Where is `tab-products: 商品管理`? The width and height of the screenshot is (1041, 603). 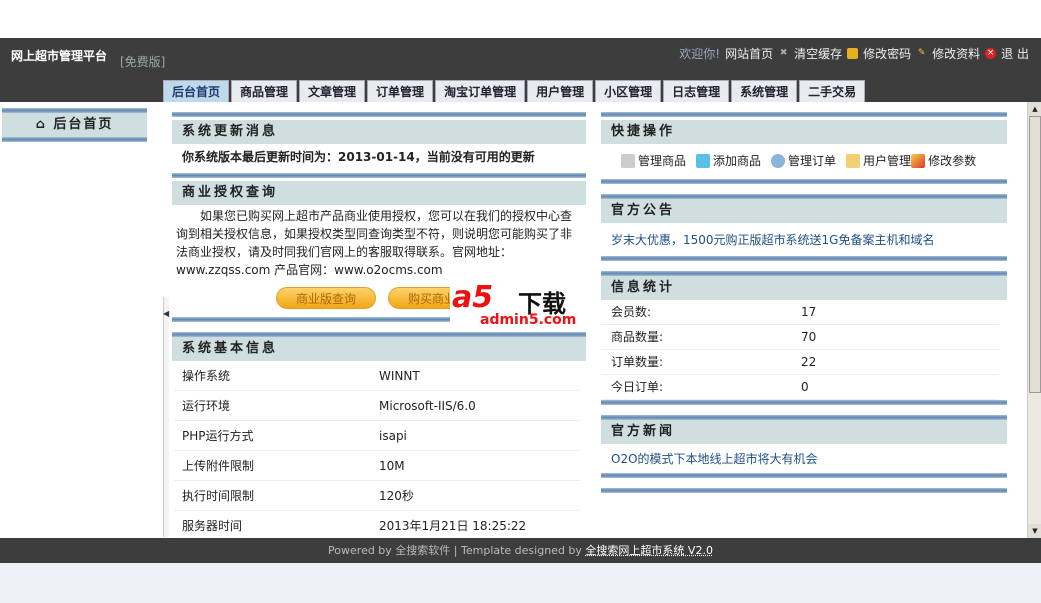
tab-products: 商品管理 is located at coordinates (264, 91).